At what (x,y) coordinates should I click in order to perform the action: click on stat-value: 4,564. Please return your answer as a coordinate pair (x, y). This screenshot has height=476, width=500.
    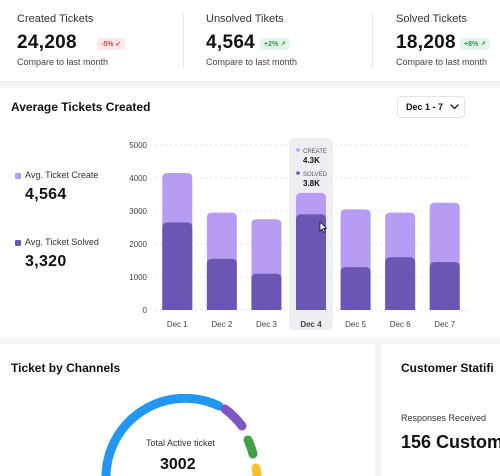
    Looking at the image, I should click on (231, 42).